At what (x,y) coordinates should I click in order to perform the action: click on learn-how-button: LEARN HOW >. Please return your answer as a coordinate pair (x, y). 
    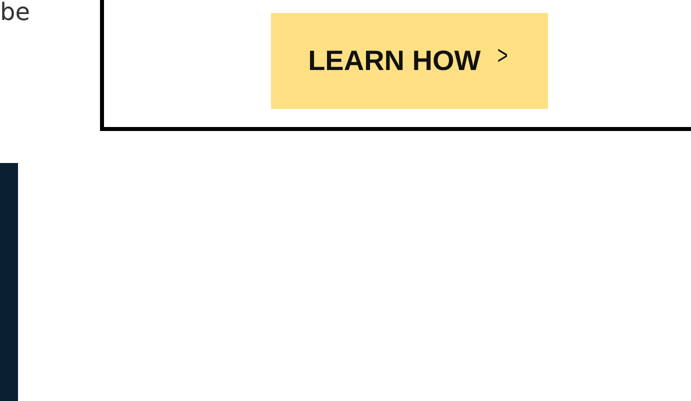
    Looking at the image, I should click on (409, 61).